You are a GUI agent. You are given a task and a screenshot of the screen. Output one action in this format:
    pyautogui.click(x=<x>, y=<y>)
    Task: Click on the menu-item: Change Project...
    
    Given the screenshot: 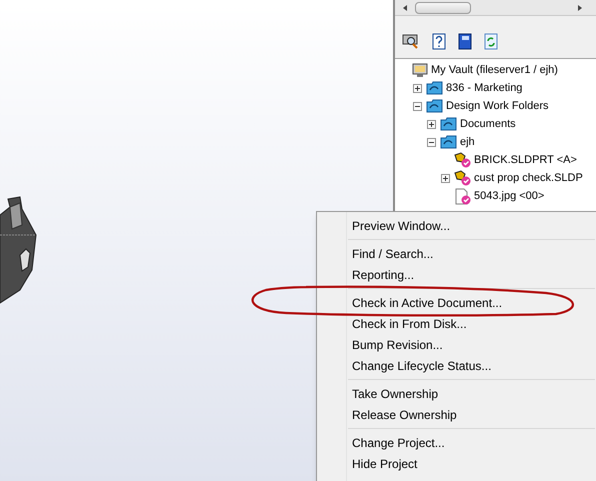 What is the action you would take?
    pyautogui.click(x=456, y=442)
    